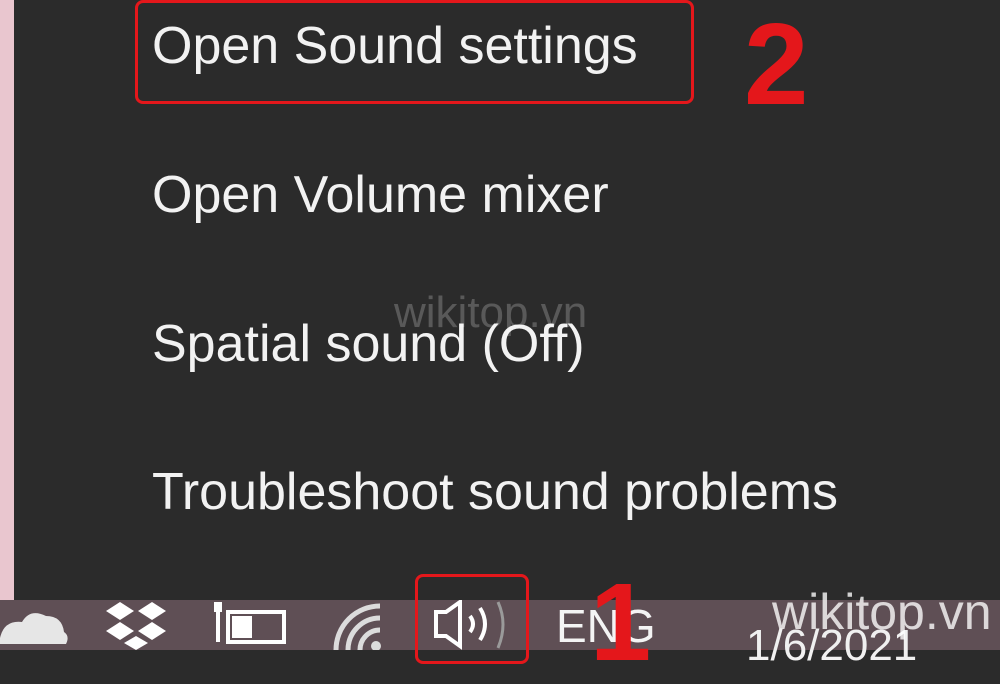  What do you see at coordinates (491, 312) in the screenshot?
I see `watermark-center: wikitop.vn` at bounding box center [491, 312].